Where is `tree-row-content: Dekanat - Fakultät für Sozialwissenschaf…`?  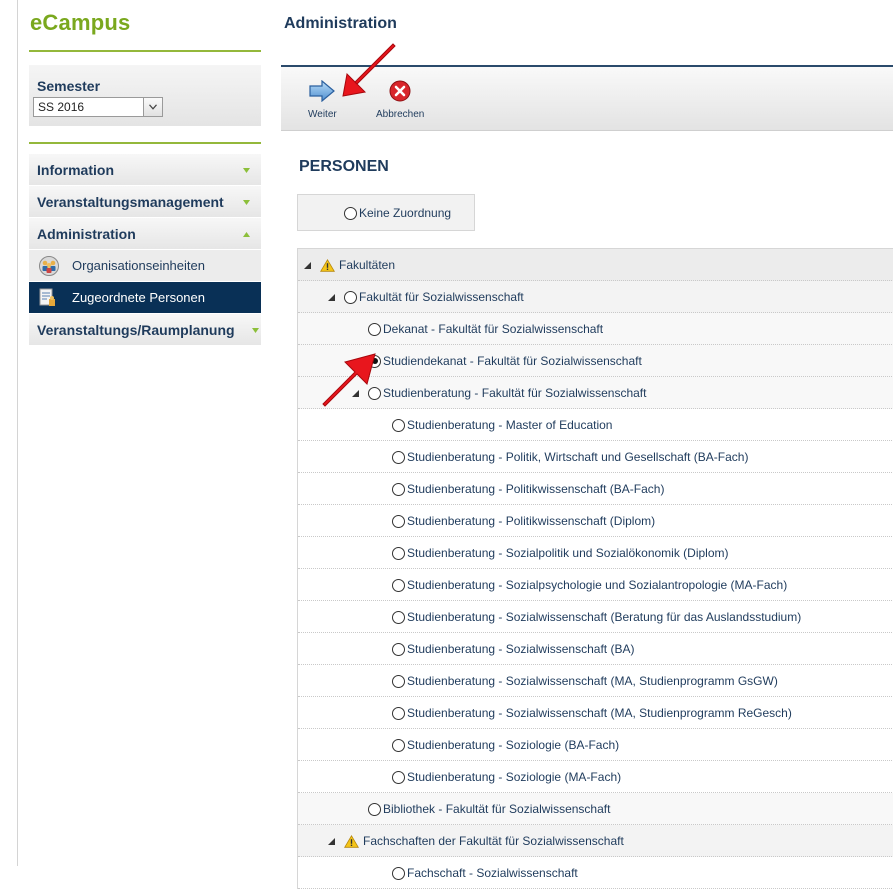 tree-row-content: Dekanat - Fakultät für Sozialwissenschaf… is located at coordinates (485, 329).